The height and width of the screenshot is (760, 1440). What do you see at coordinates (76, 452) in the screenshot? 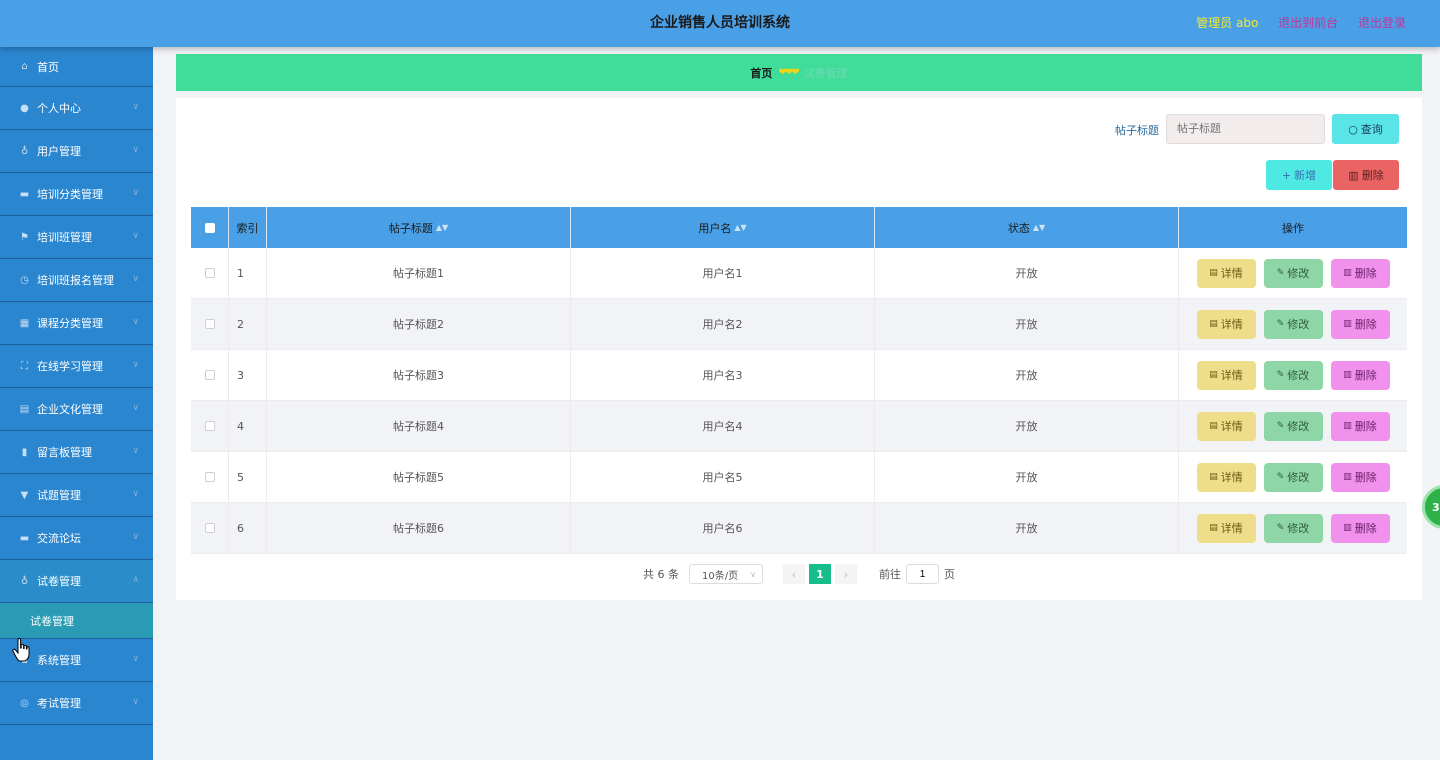
I see `sidebar-item: ▮ 留言板管理 ∨` at bounding box center [76, 452].